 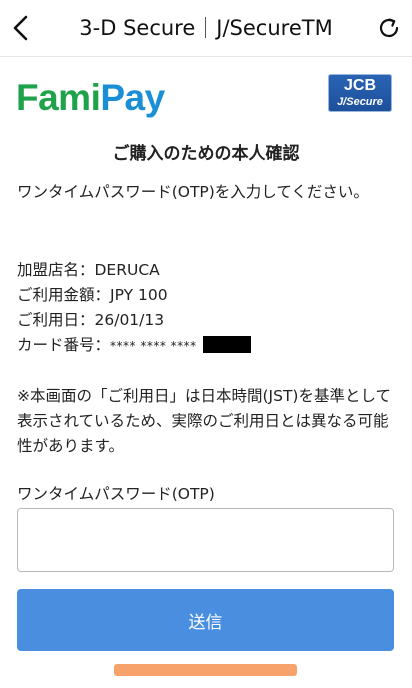 I want to click on back-button, so click(x=21, y=28).